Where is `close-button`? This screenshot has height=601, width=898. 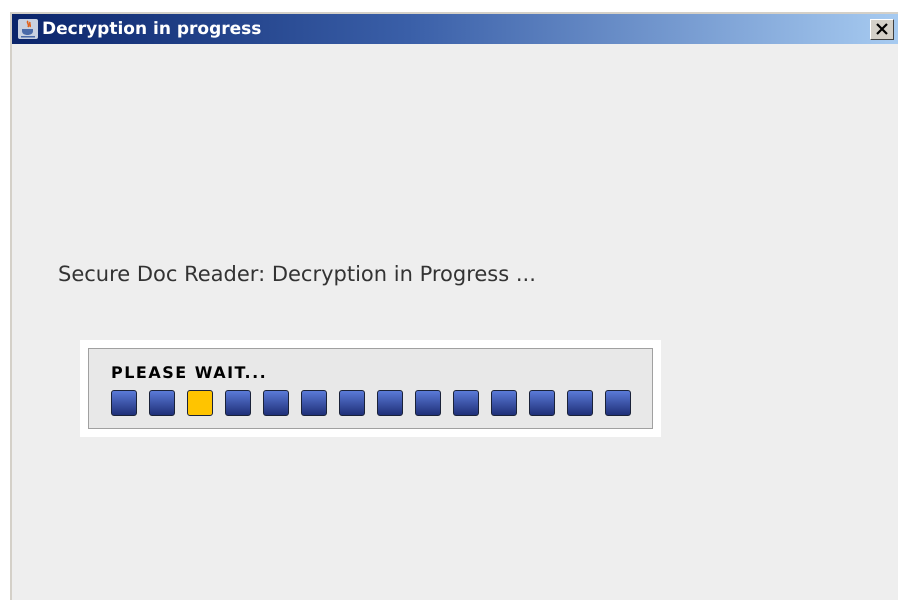
close-button is located at coordinates (882, 29).